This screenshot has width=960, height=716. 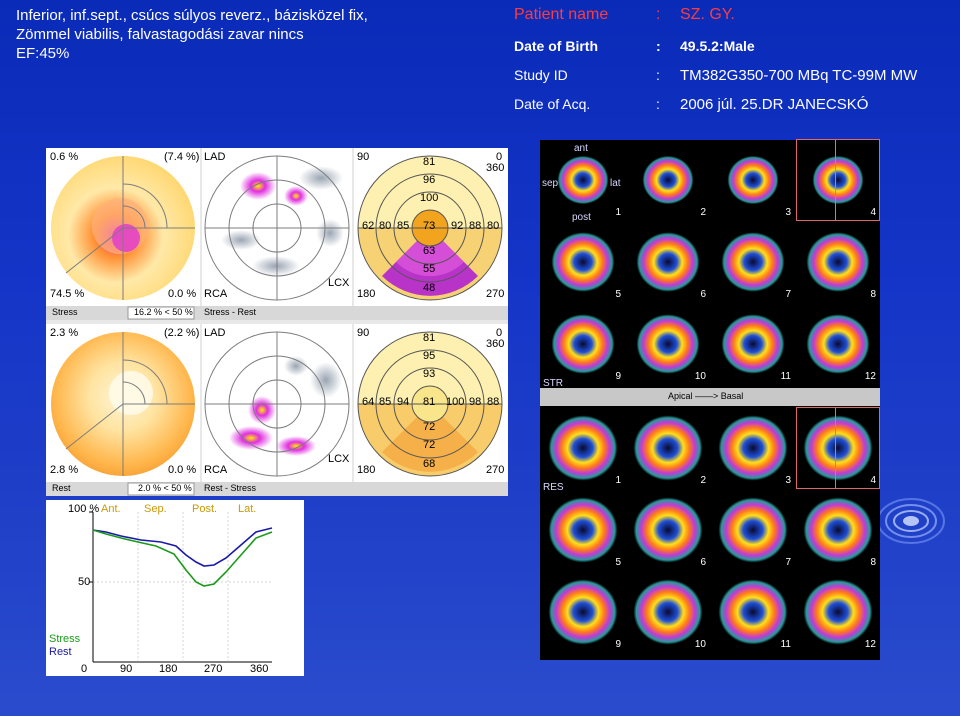 What do you see at coordinates (703, 212) in the screenshot?
I see `slice-number: 2` at bounding box center [703, 212].